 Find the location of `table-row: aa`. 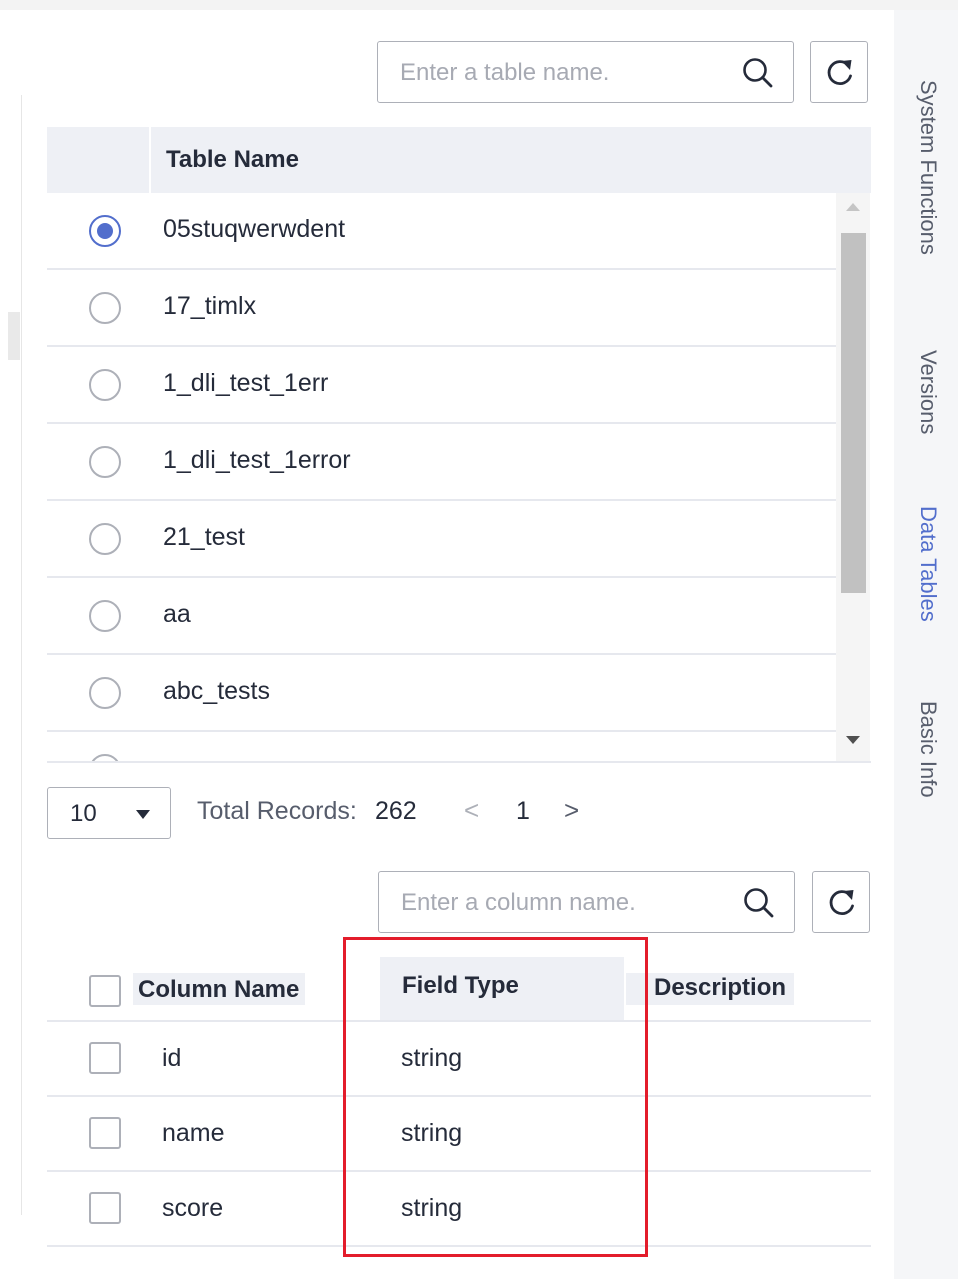

table-row: aa is located at coordinates (441, 616).